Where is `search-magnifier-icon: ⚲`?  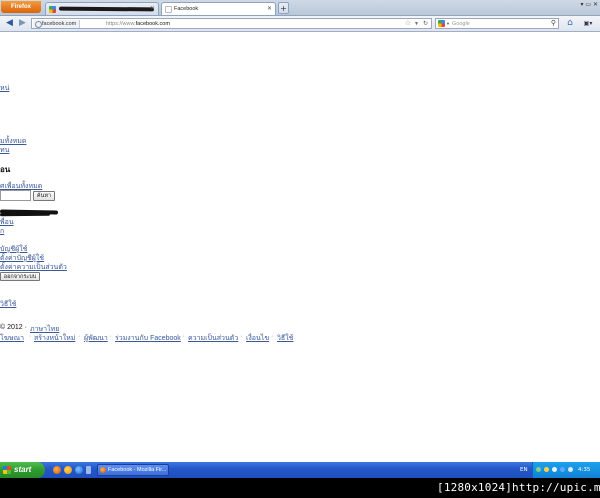
search-magnifier-icon: ⚲ is located at coordinates (553, 24).